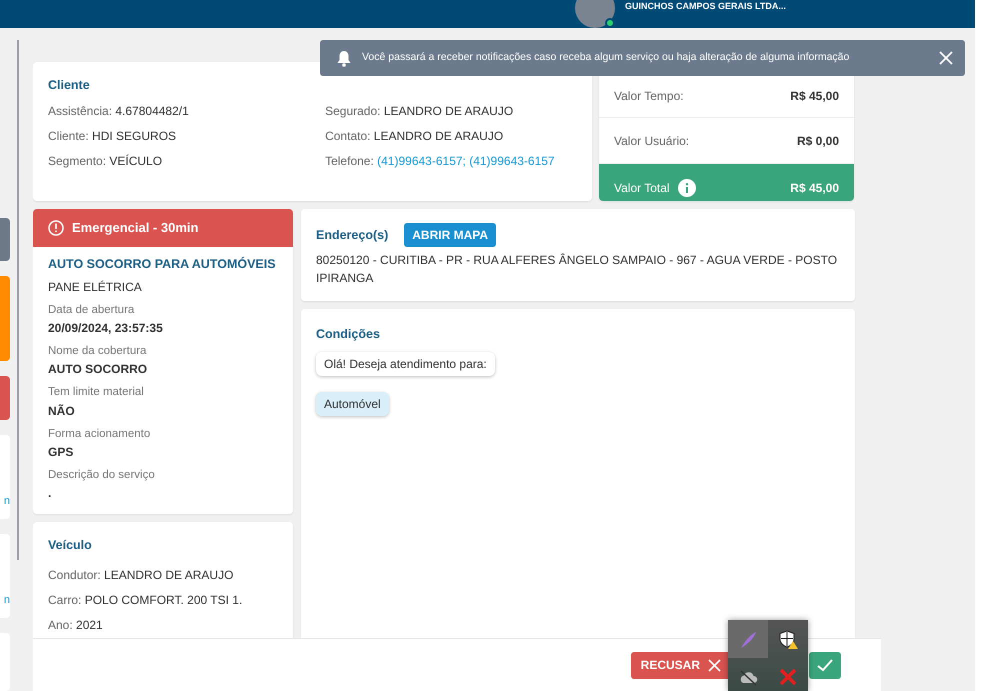 The height and width of the screenshot is (691, 990). I want to click on field-label: Descrição do serviço, so click(102, 475).